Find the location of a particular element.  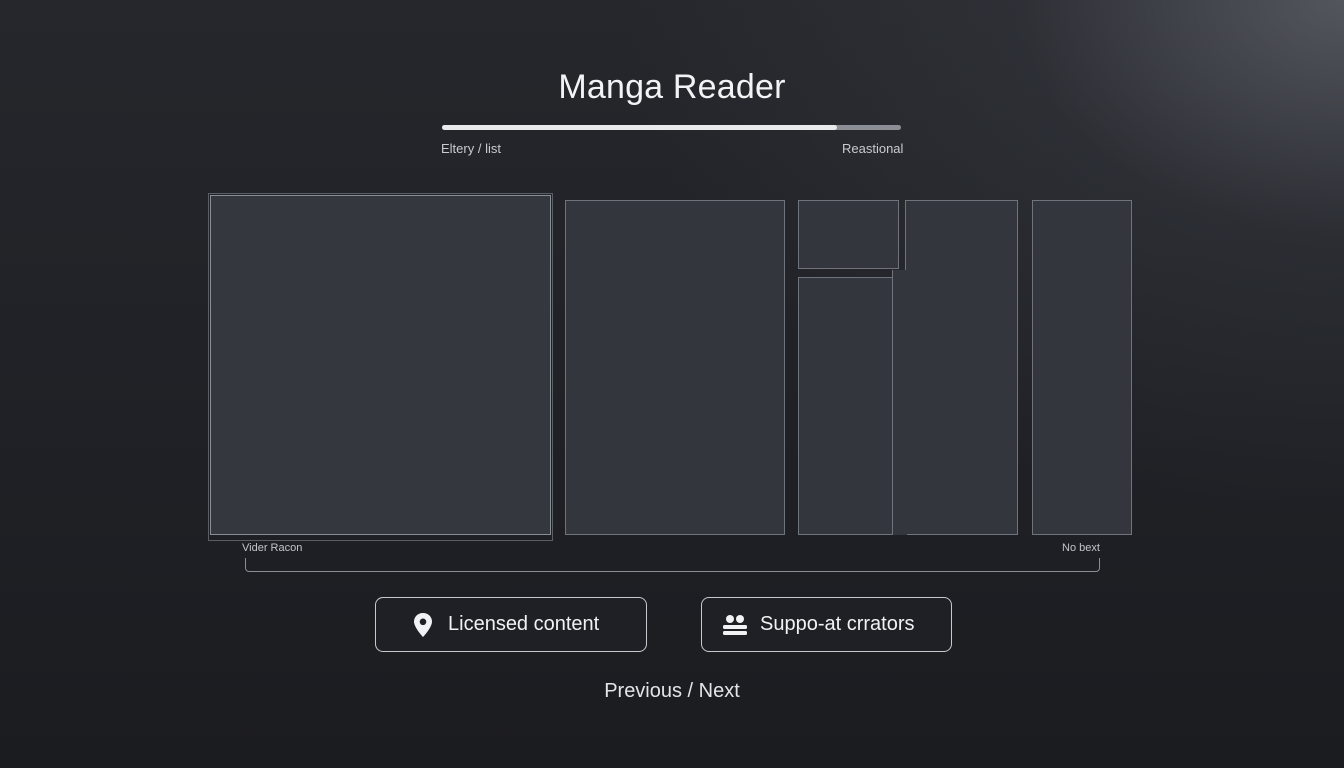

users-icon is located at coordinates (735, 625).